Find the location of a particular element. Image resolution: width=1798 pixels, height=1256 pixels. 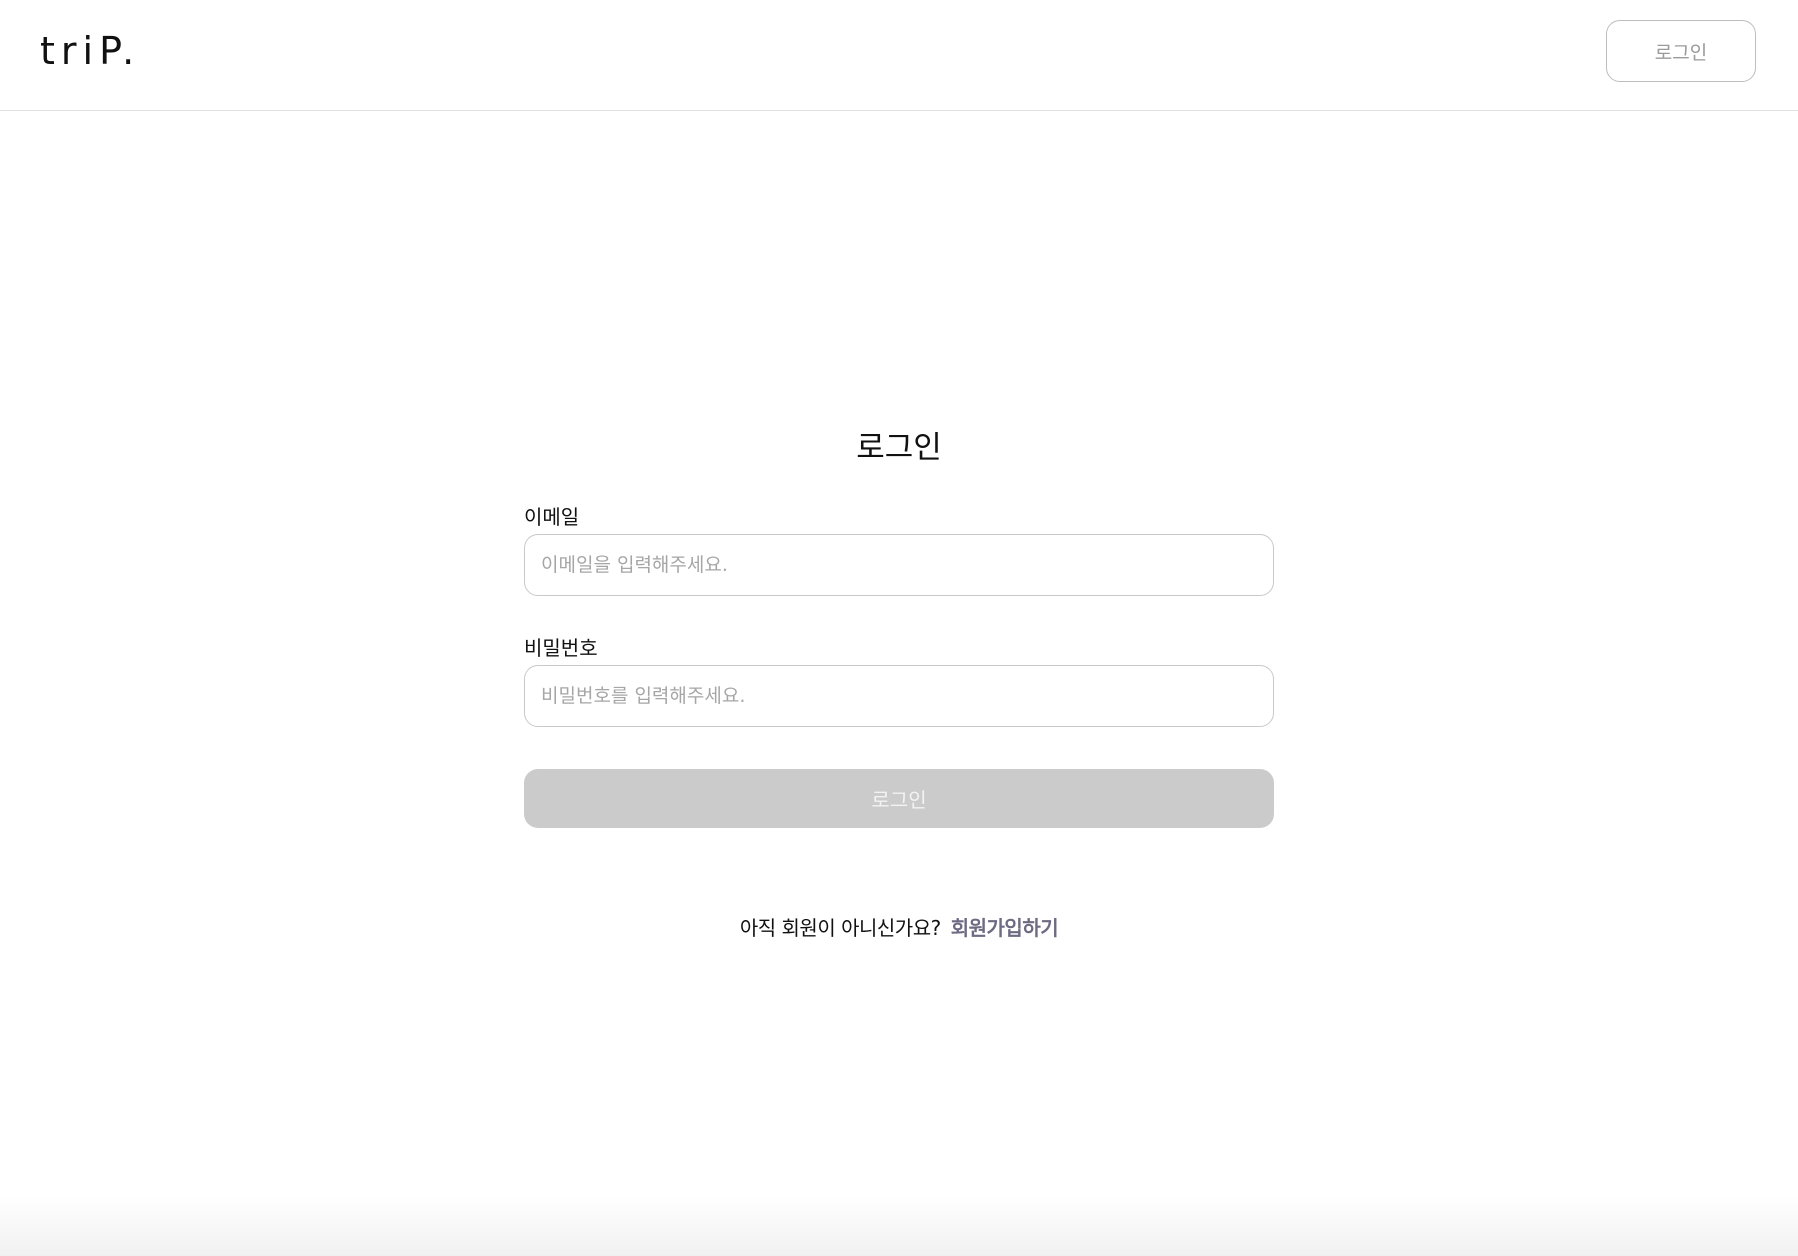

bottom-fade is located at coordinates (899, 1226).